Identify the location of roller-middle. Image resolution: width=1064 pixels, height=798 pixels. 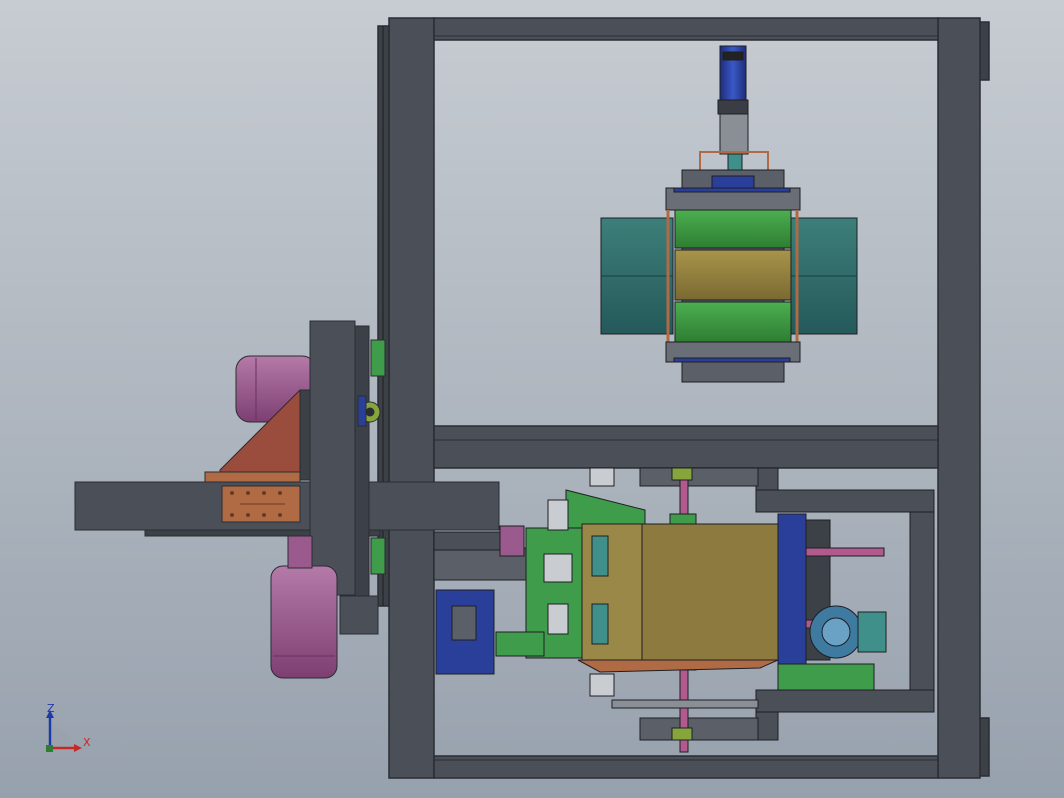
(733, 275).